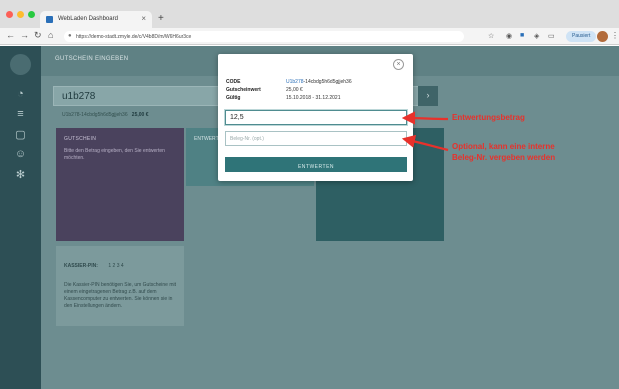 This screenshot has width=619, height=389. I want to click on avatar, so click(602, 36).